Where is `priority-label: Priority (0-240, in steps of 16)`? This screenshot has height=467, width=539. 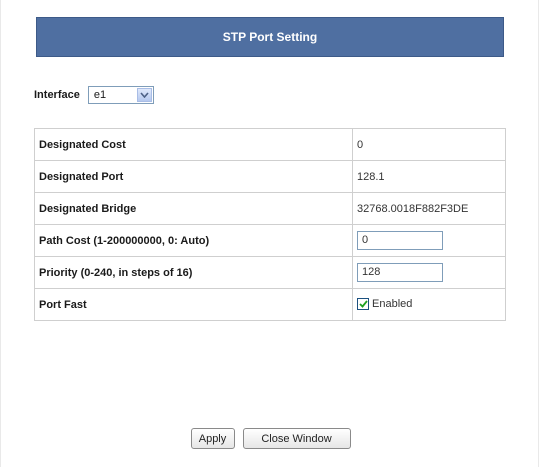 priority-label: Priority (0-240, in steps of 16) is located at coordinates (193, 272).